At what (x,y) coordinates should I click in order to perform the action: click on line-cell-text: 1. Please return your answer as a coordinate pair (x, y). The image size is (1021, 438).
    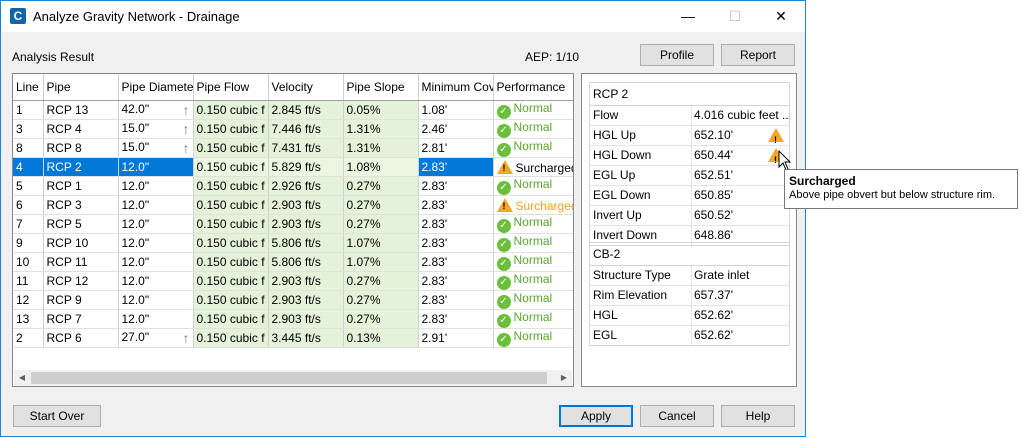
    Looking at the image, I should click on (19, 110).